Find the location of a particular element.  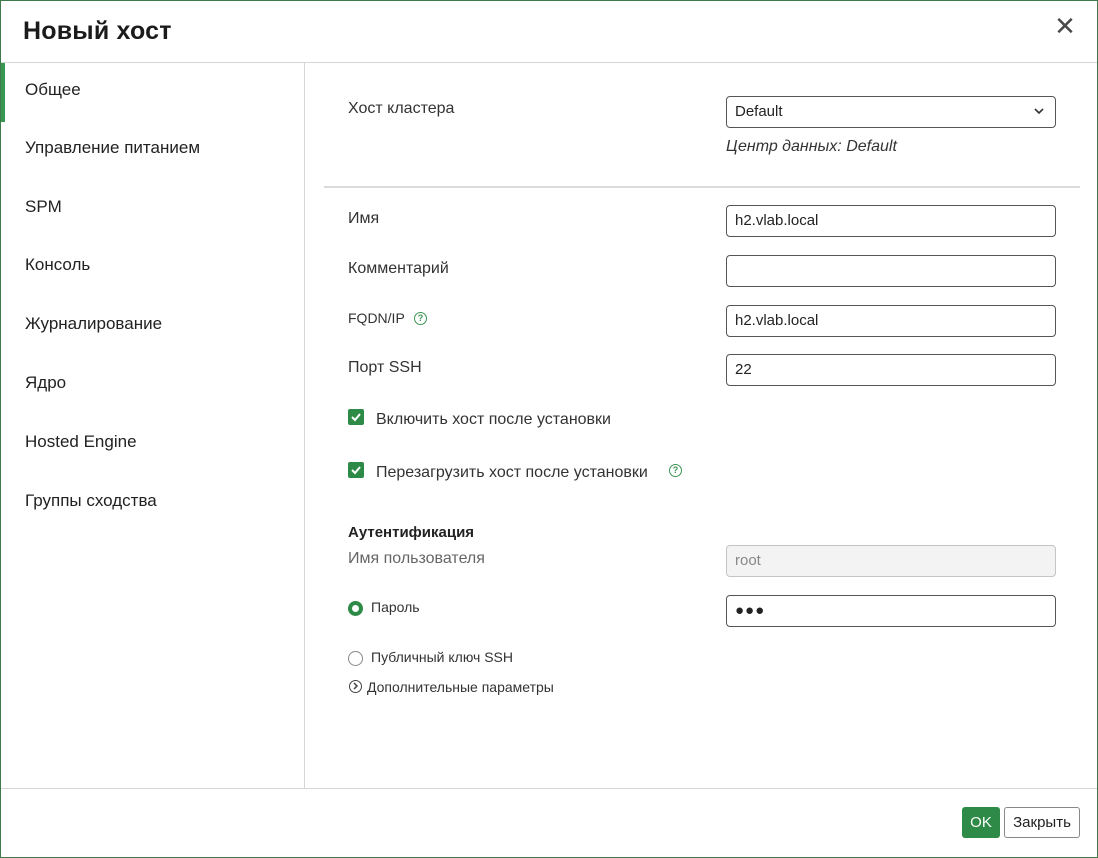

dialog-footer: OK Закрыть is located at coordinates (549, 823).